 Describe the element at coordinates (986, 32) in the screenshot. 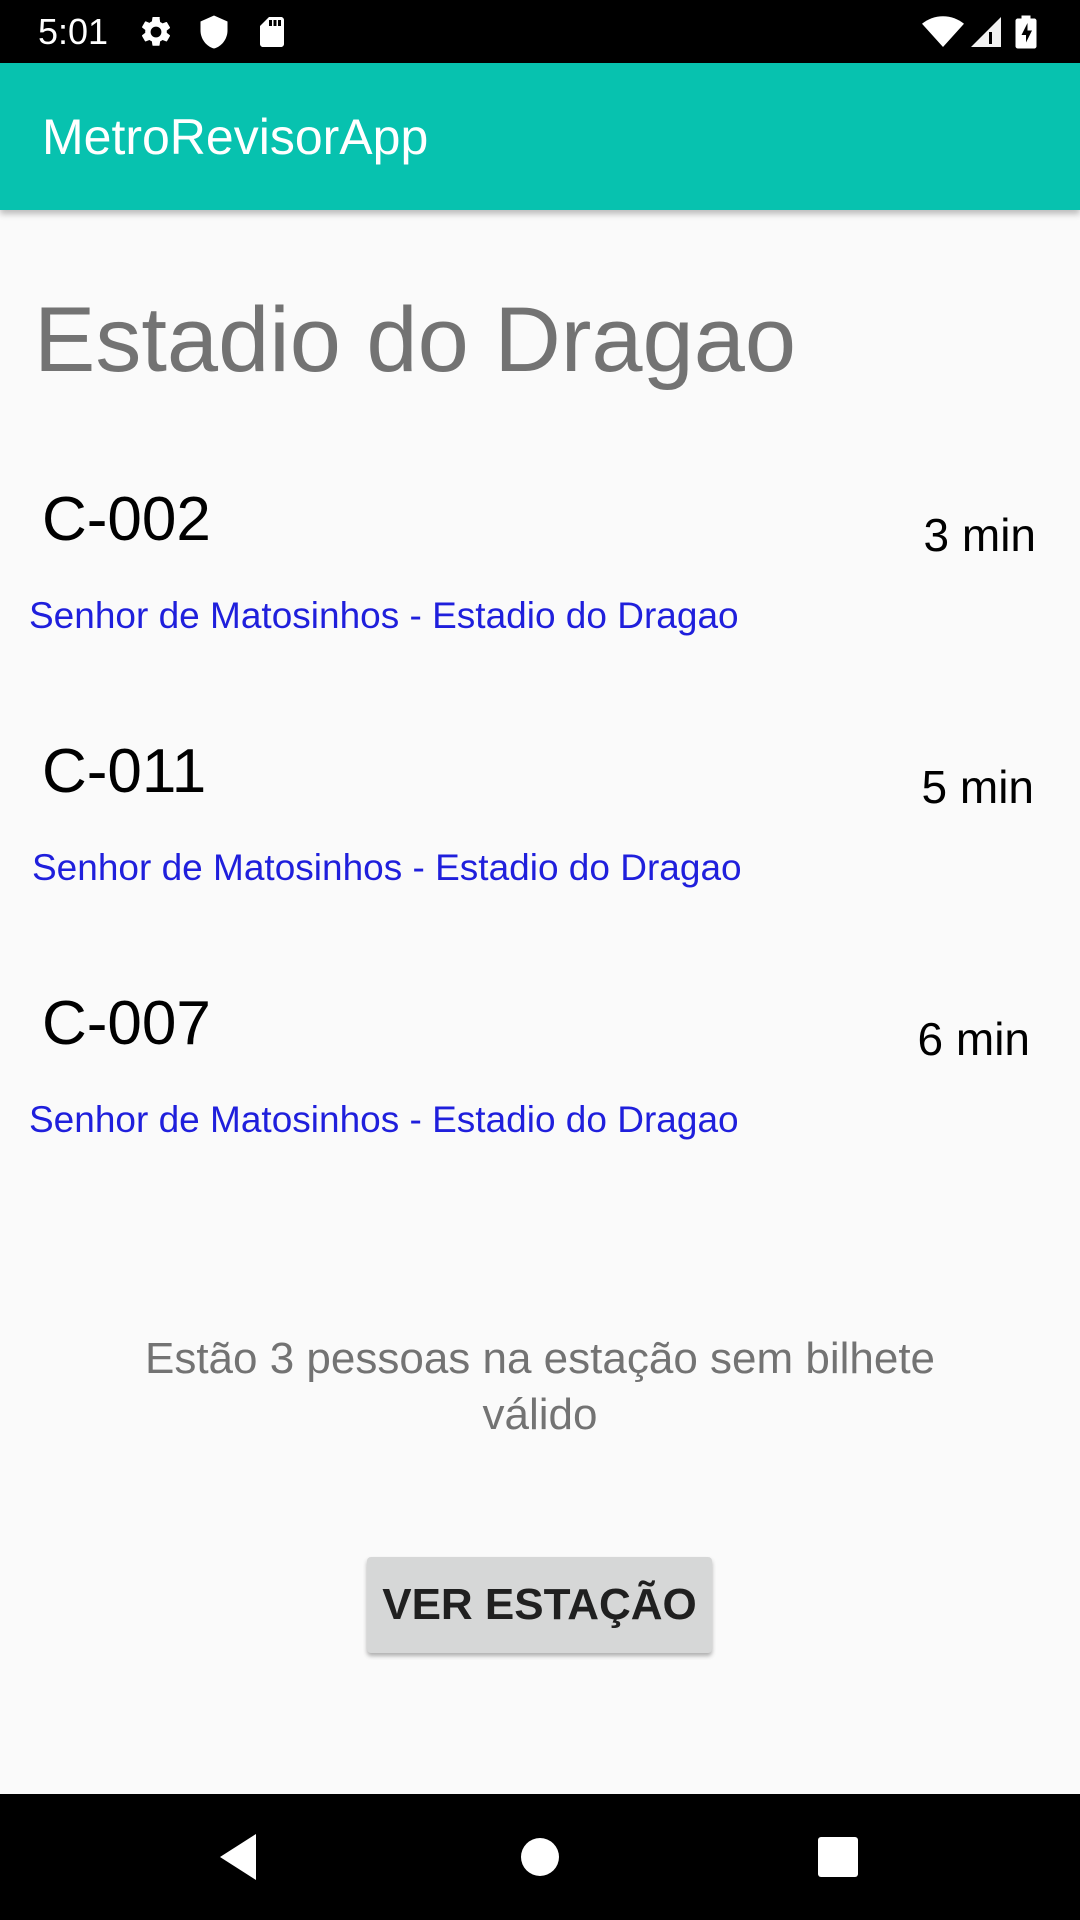

I see `signal-icon` at that location.